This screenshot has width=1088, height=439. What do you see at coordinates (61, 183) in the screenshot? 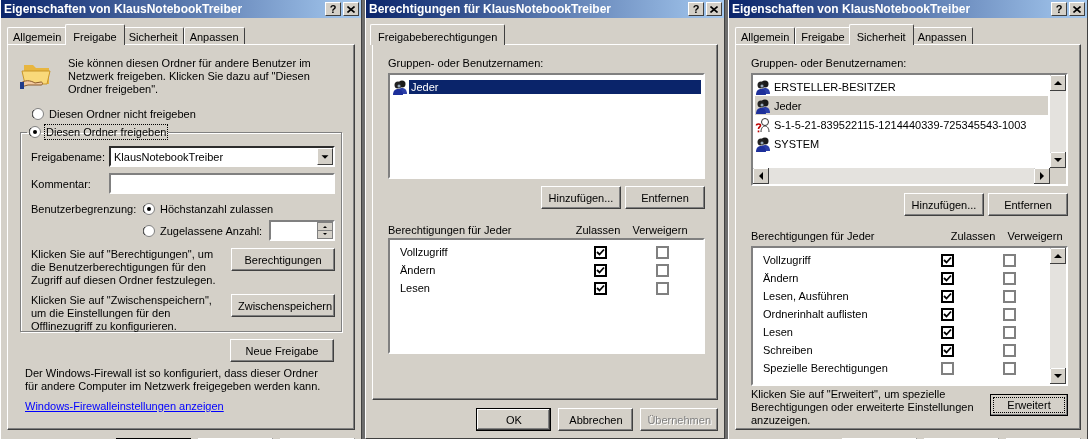
I see `field-label: Kommentar:` at bounding box center [61, 183].